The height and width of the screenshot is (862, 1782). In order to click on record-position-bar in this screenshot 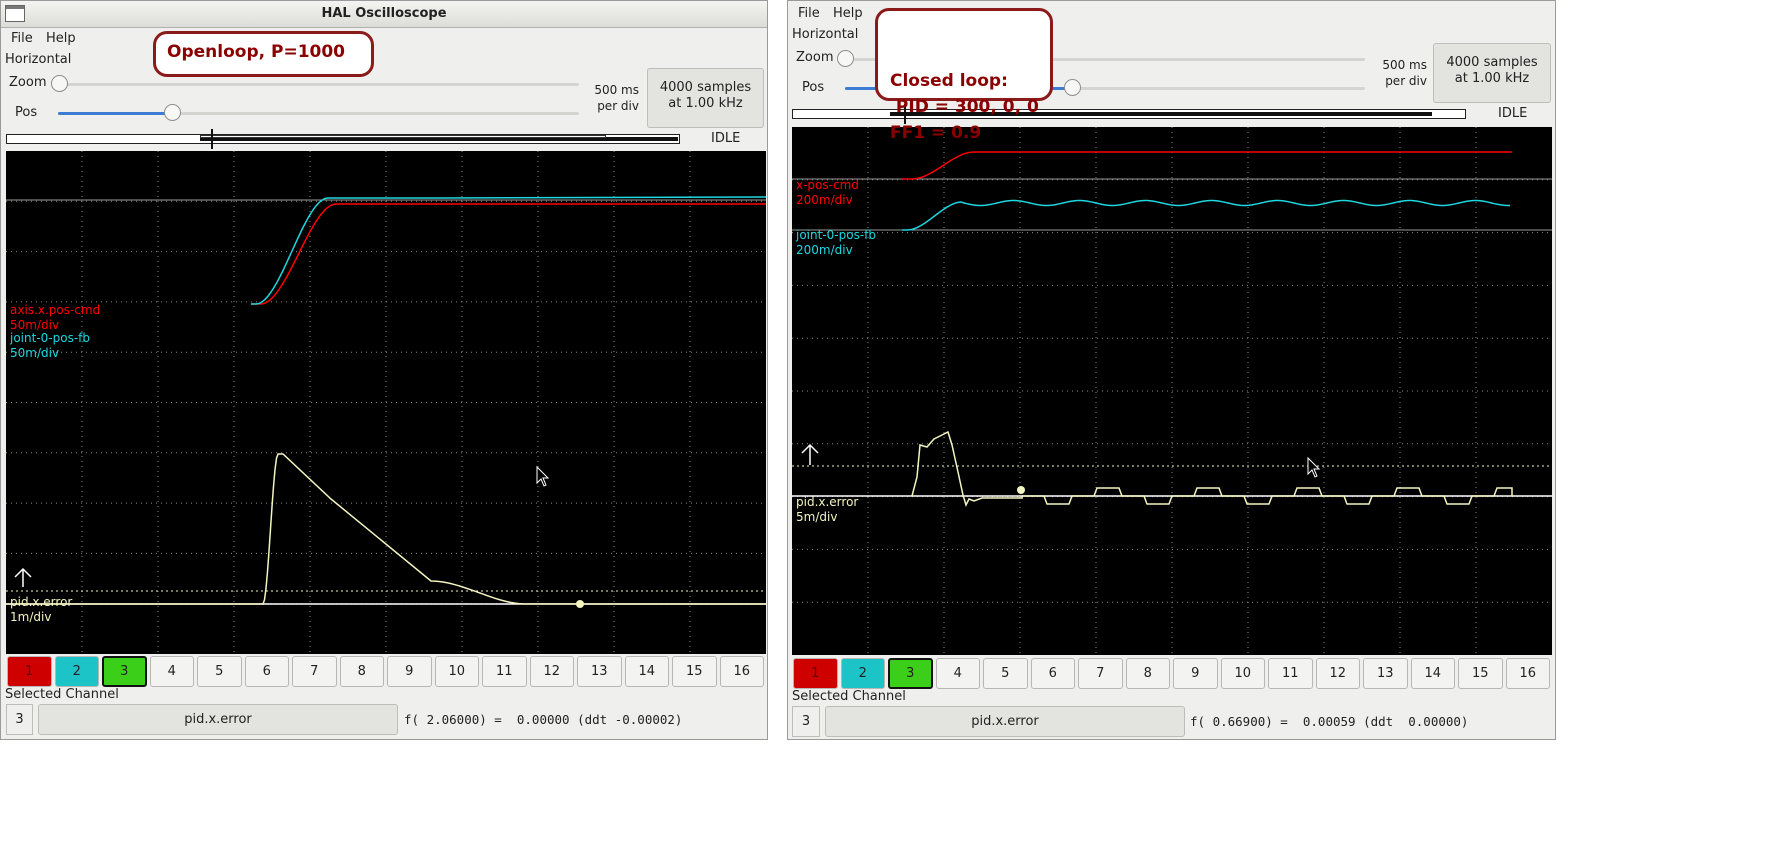, I will do `click(343, 139)`.